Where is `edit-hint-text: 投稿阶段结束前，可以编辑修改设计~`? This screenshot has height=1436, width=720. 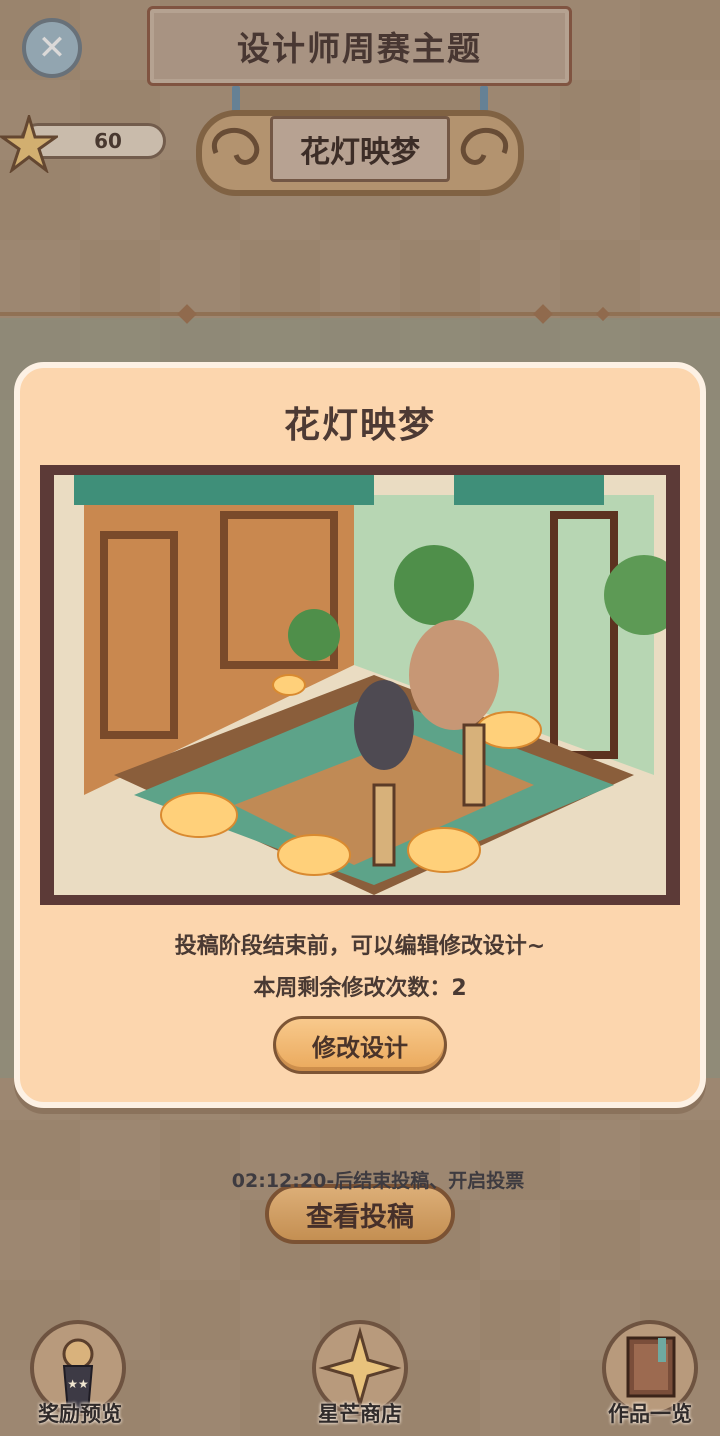
edit-hint-text: 投稿阶段结束前，可以编辑修改设计~ is located at coordinates (360, 946).